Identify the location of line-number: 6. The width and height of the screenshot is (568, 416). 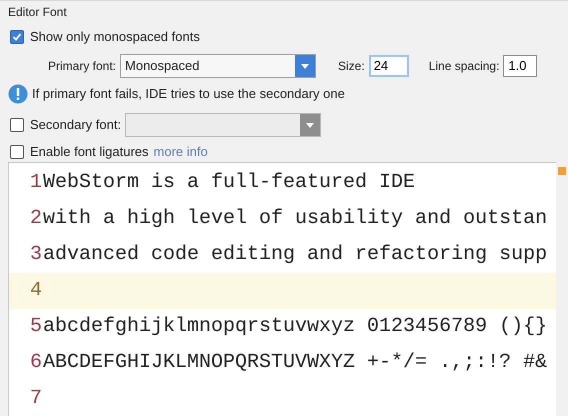
(35, 363).